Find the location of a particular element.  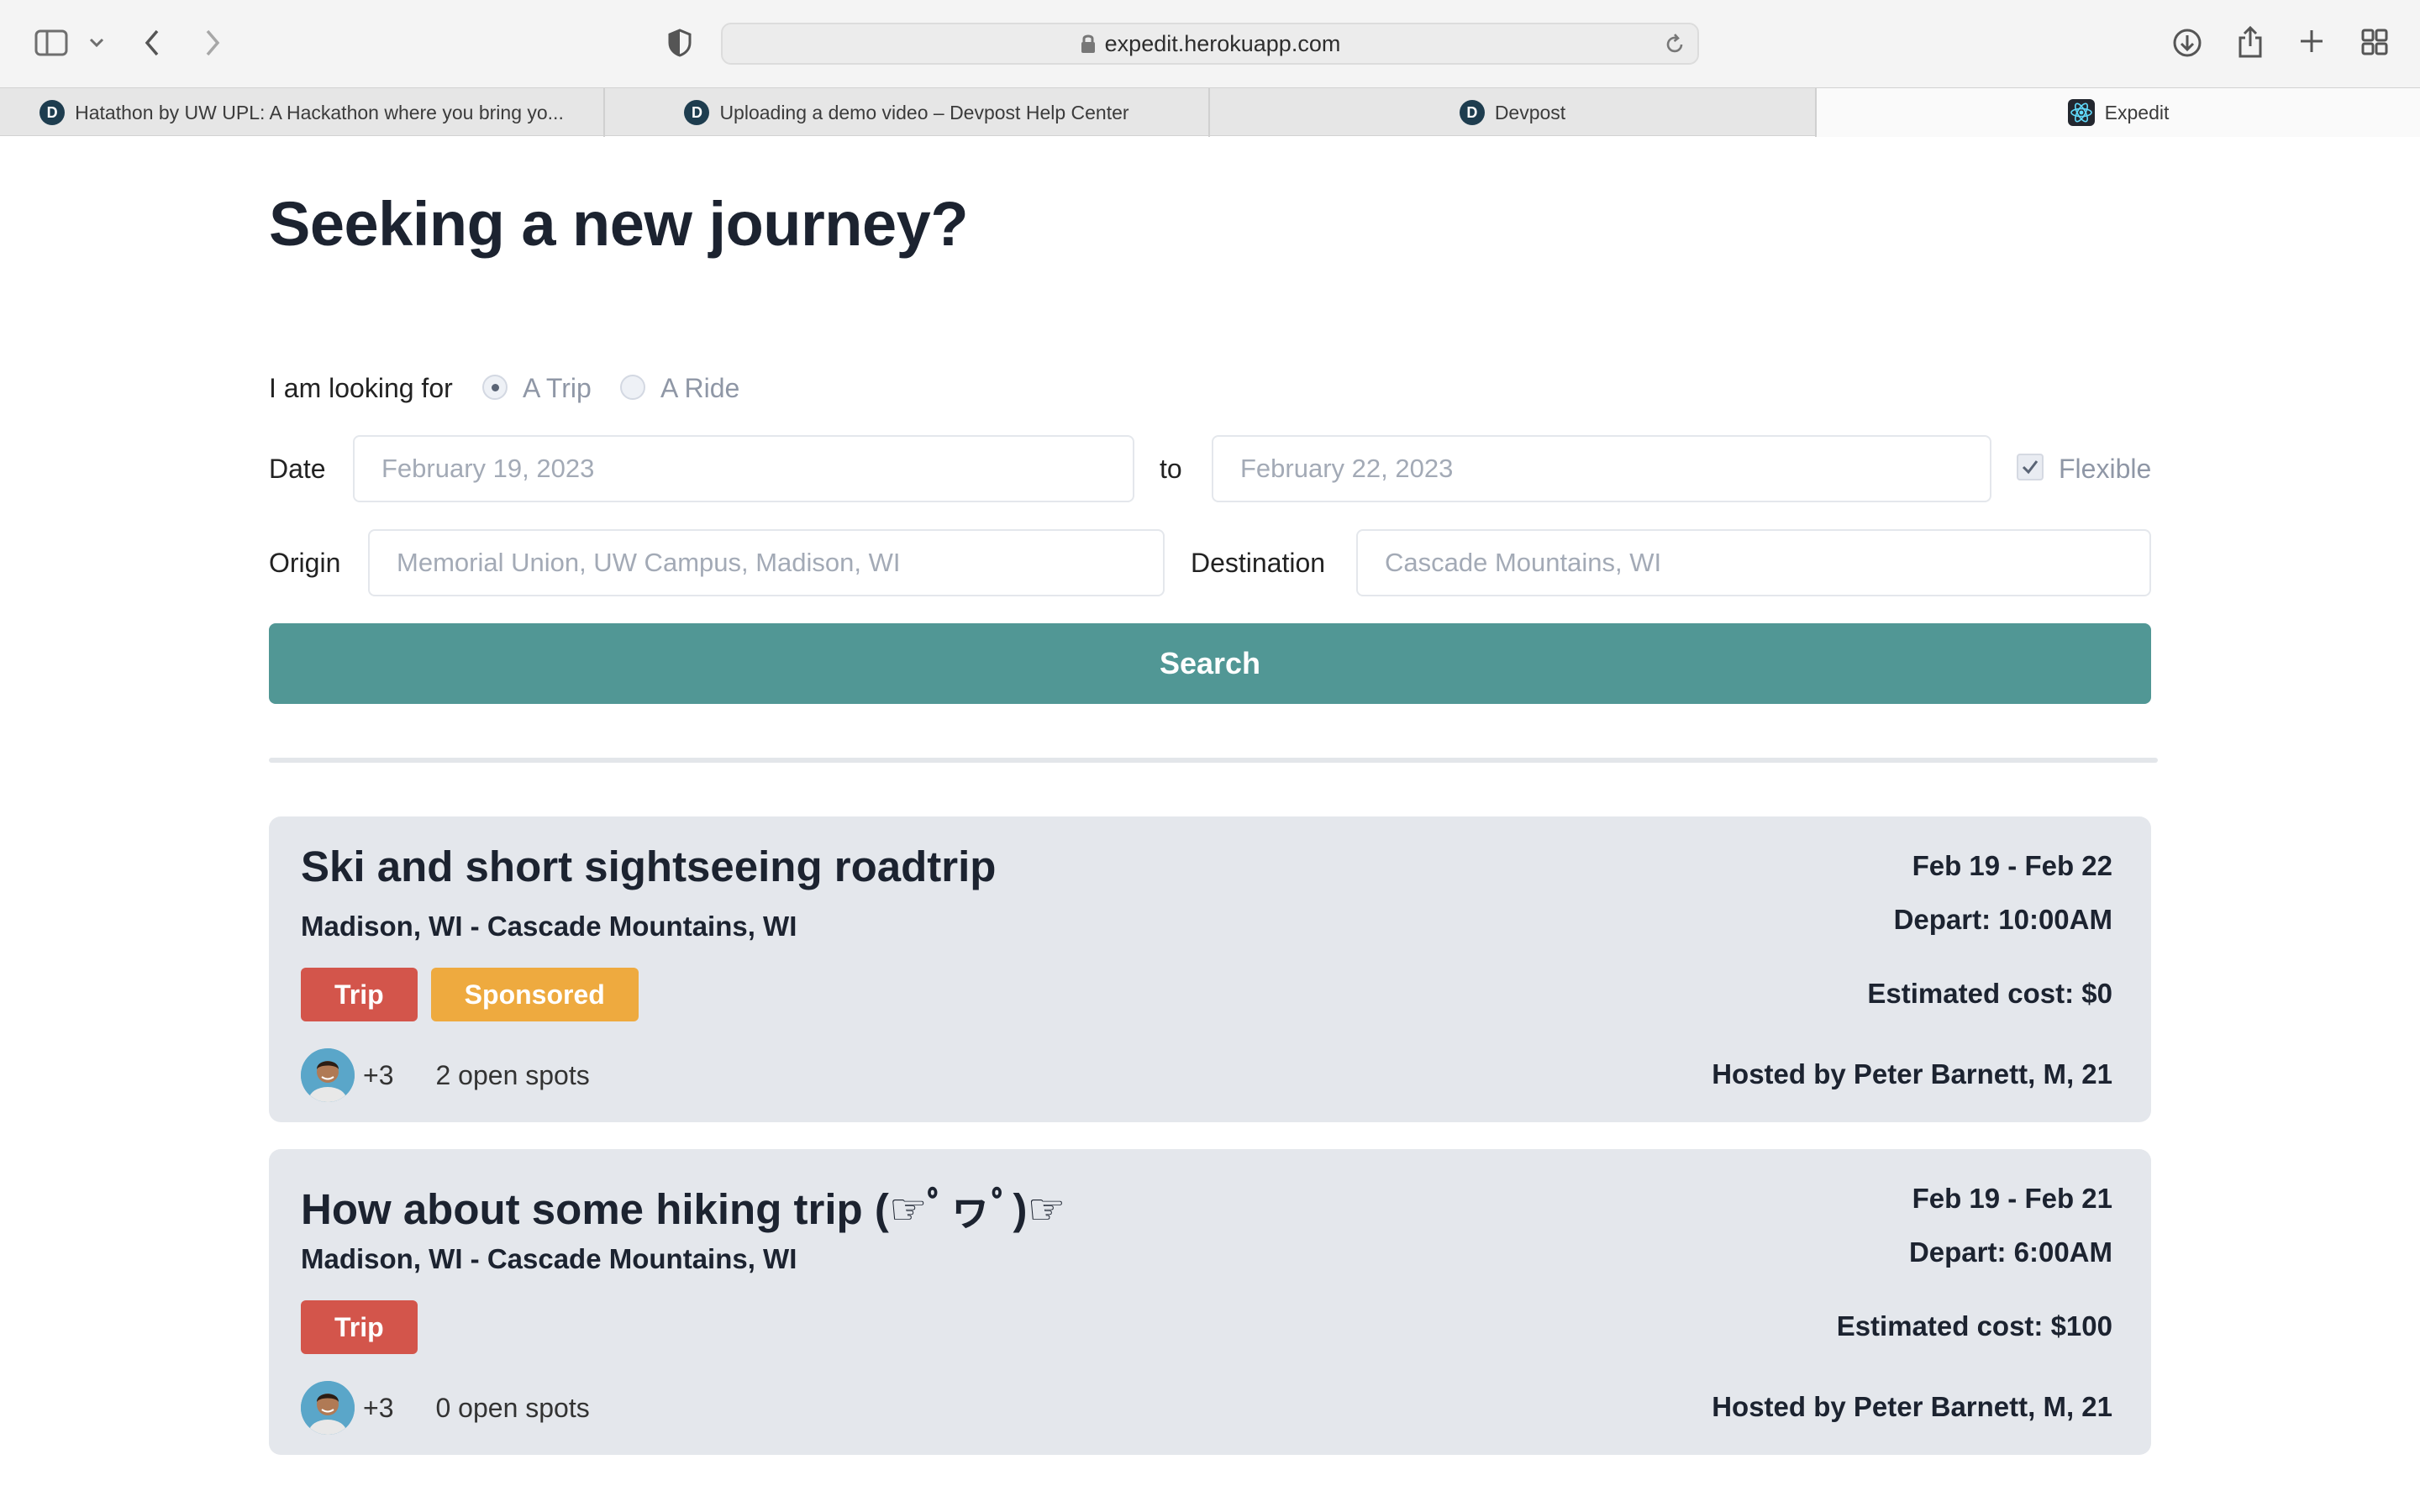

trip-radio is located at coordinates (495, 387).